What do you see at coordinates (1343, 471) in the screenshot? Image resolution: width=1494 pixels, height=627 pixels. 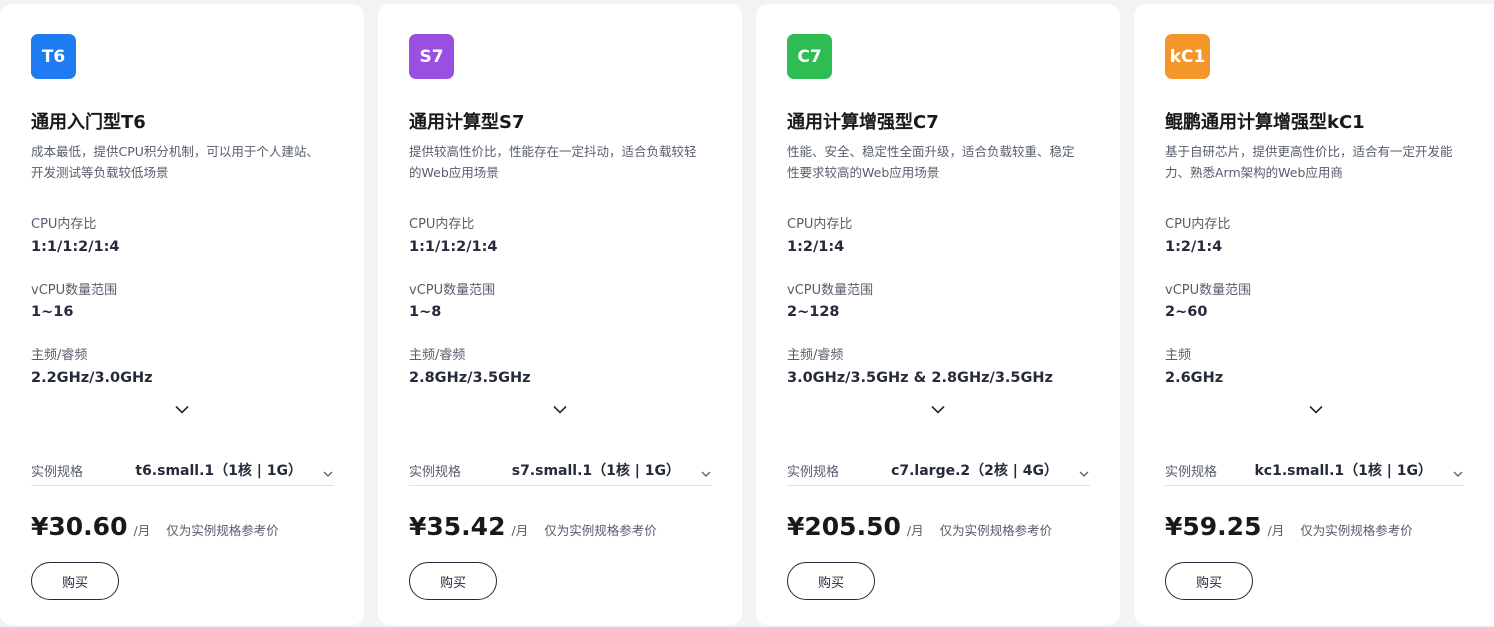 I see `instance-spec-value: kc1.small.1（1核 | 1G）` at bounding box center [1343, 471].